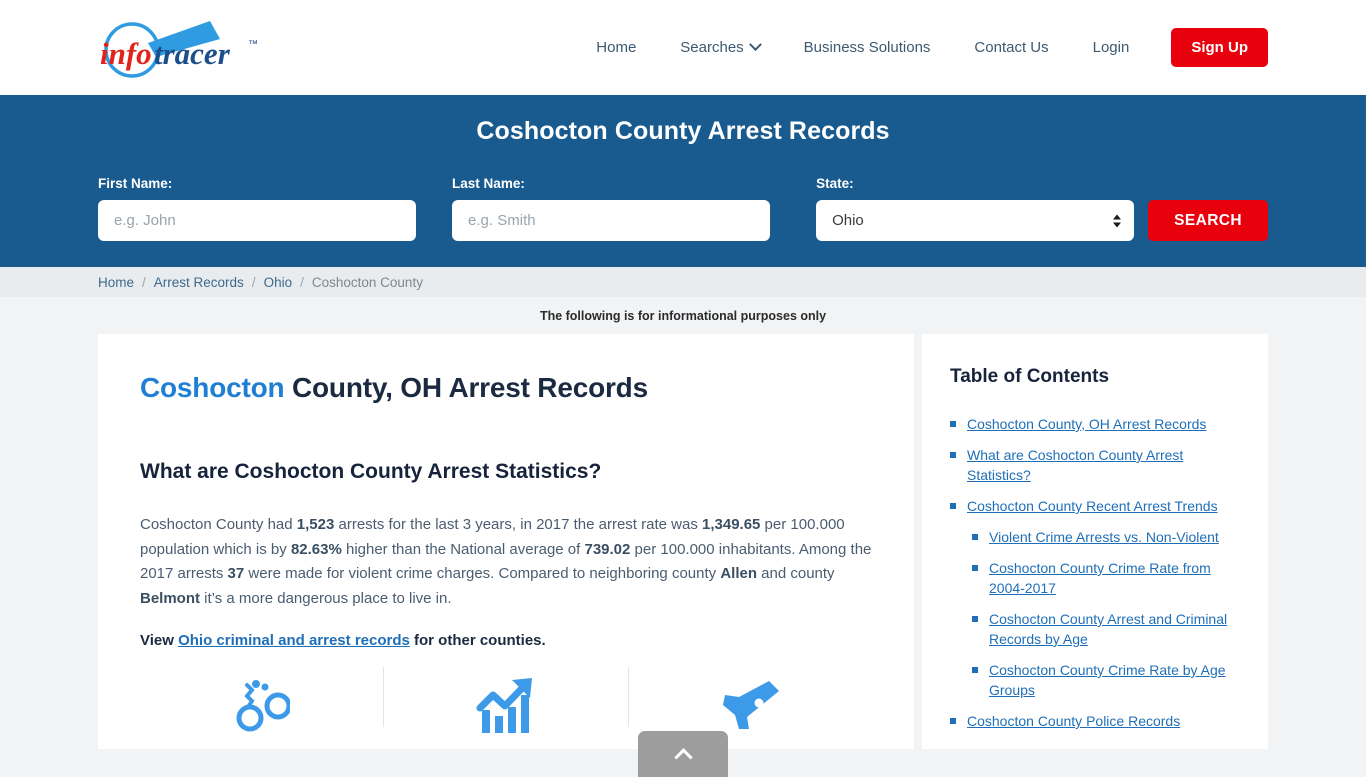  I want to click on first-name-label: First Name:, so click(135, 183).